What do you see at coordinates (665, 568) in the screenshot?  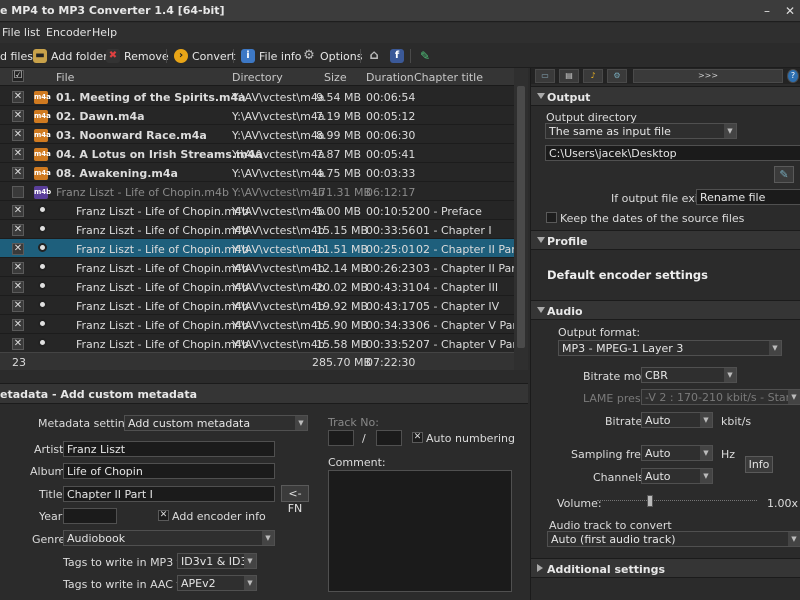 I see `additional-settings-header: Additional settings` at bounding box center [665, 568].